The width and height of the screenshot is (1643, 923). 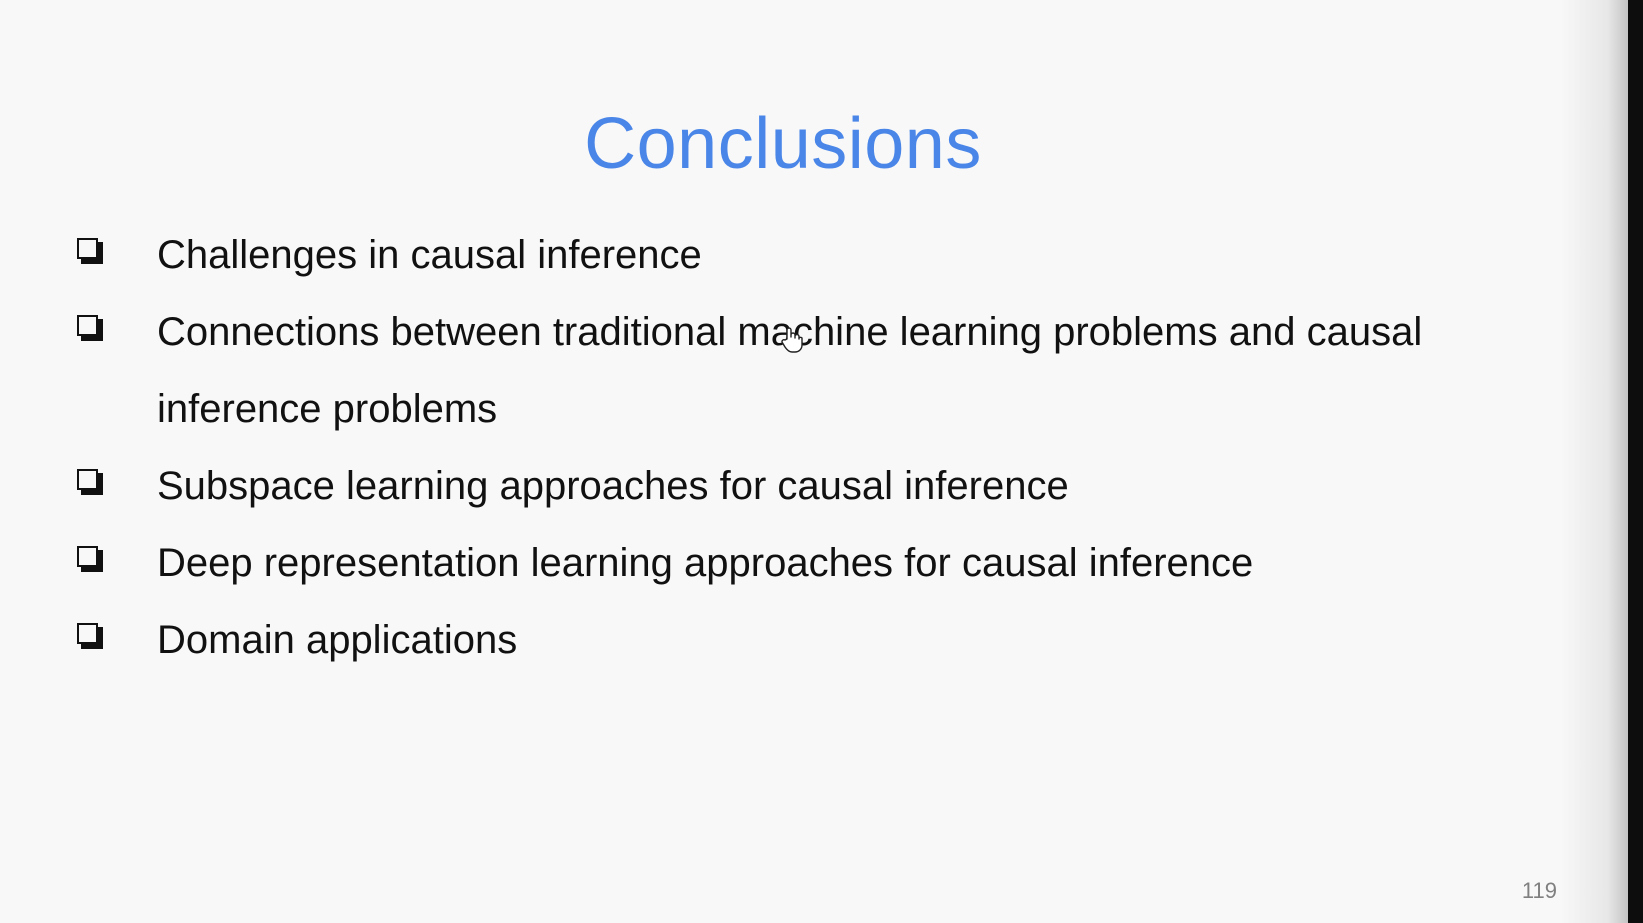 I want to click on list-item: Challenges in causal inference, so click(x=784, y=255).